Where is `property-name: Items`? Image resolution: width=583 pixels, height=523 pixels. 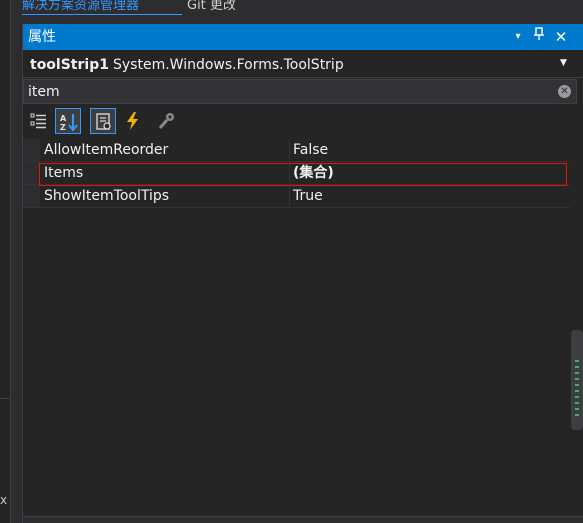
property-name: Items is located at coordinates (64, 173).